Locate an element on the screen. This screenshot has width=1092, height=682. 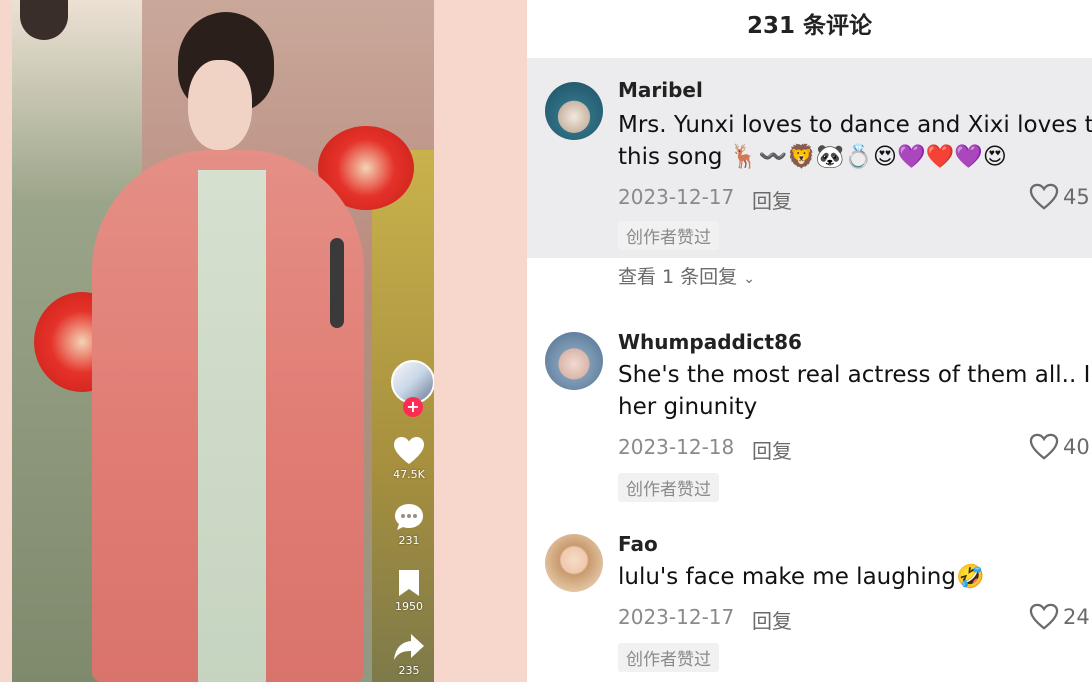
comment-username: Whumpaddict86 is located at coordinates (710, 342).